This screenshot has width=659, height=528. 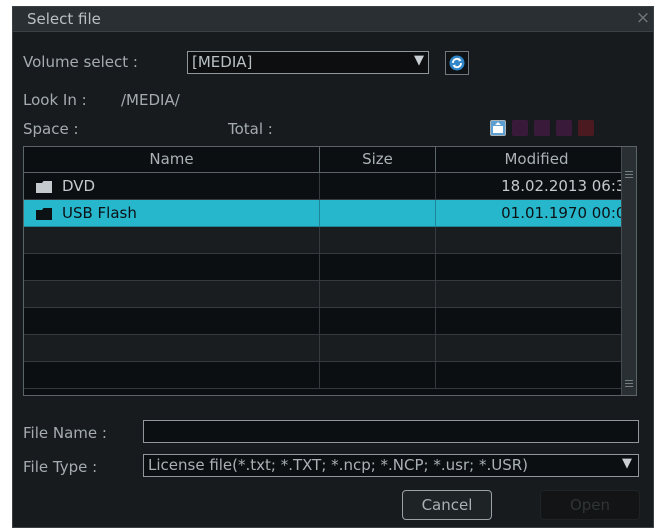 I want to click on table-row: DVD 18.02.2013 06:32, so click(x=330, y=186).